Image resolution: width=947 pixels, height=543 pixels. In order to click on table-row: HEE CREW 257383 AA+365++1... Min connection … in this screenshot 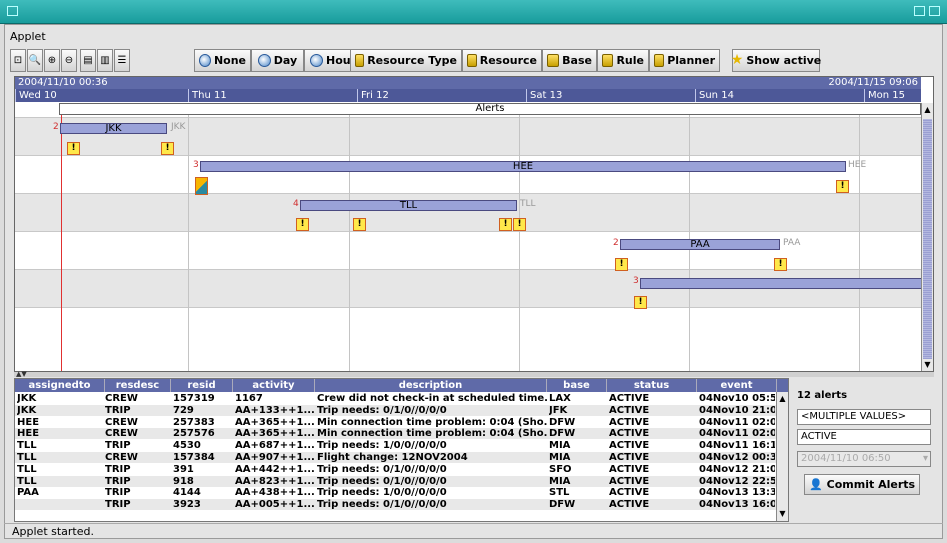, I will do `click(396, 422)`.